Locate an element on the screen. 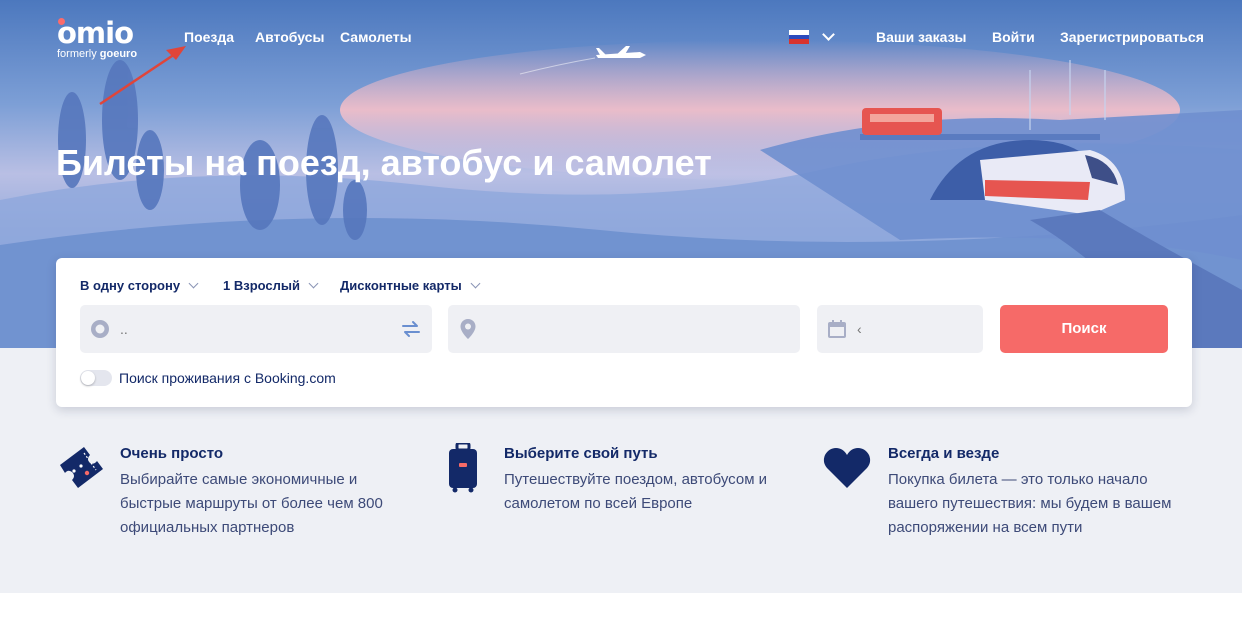  destination-field is located at coordinates (624, 329).